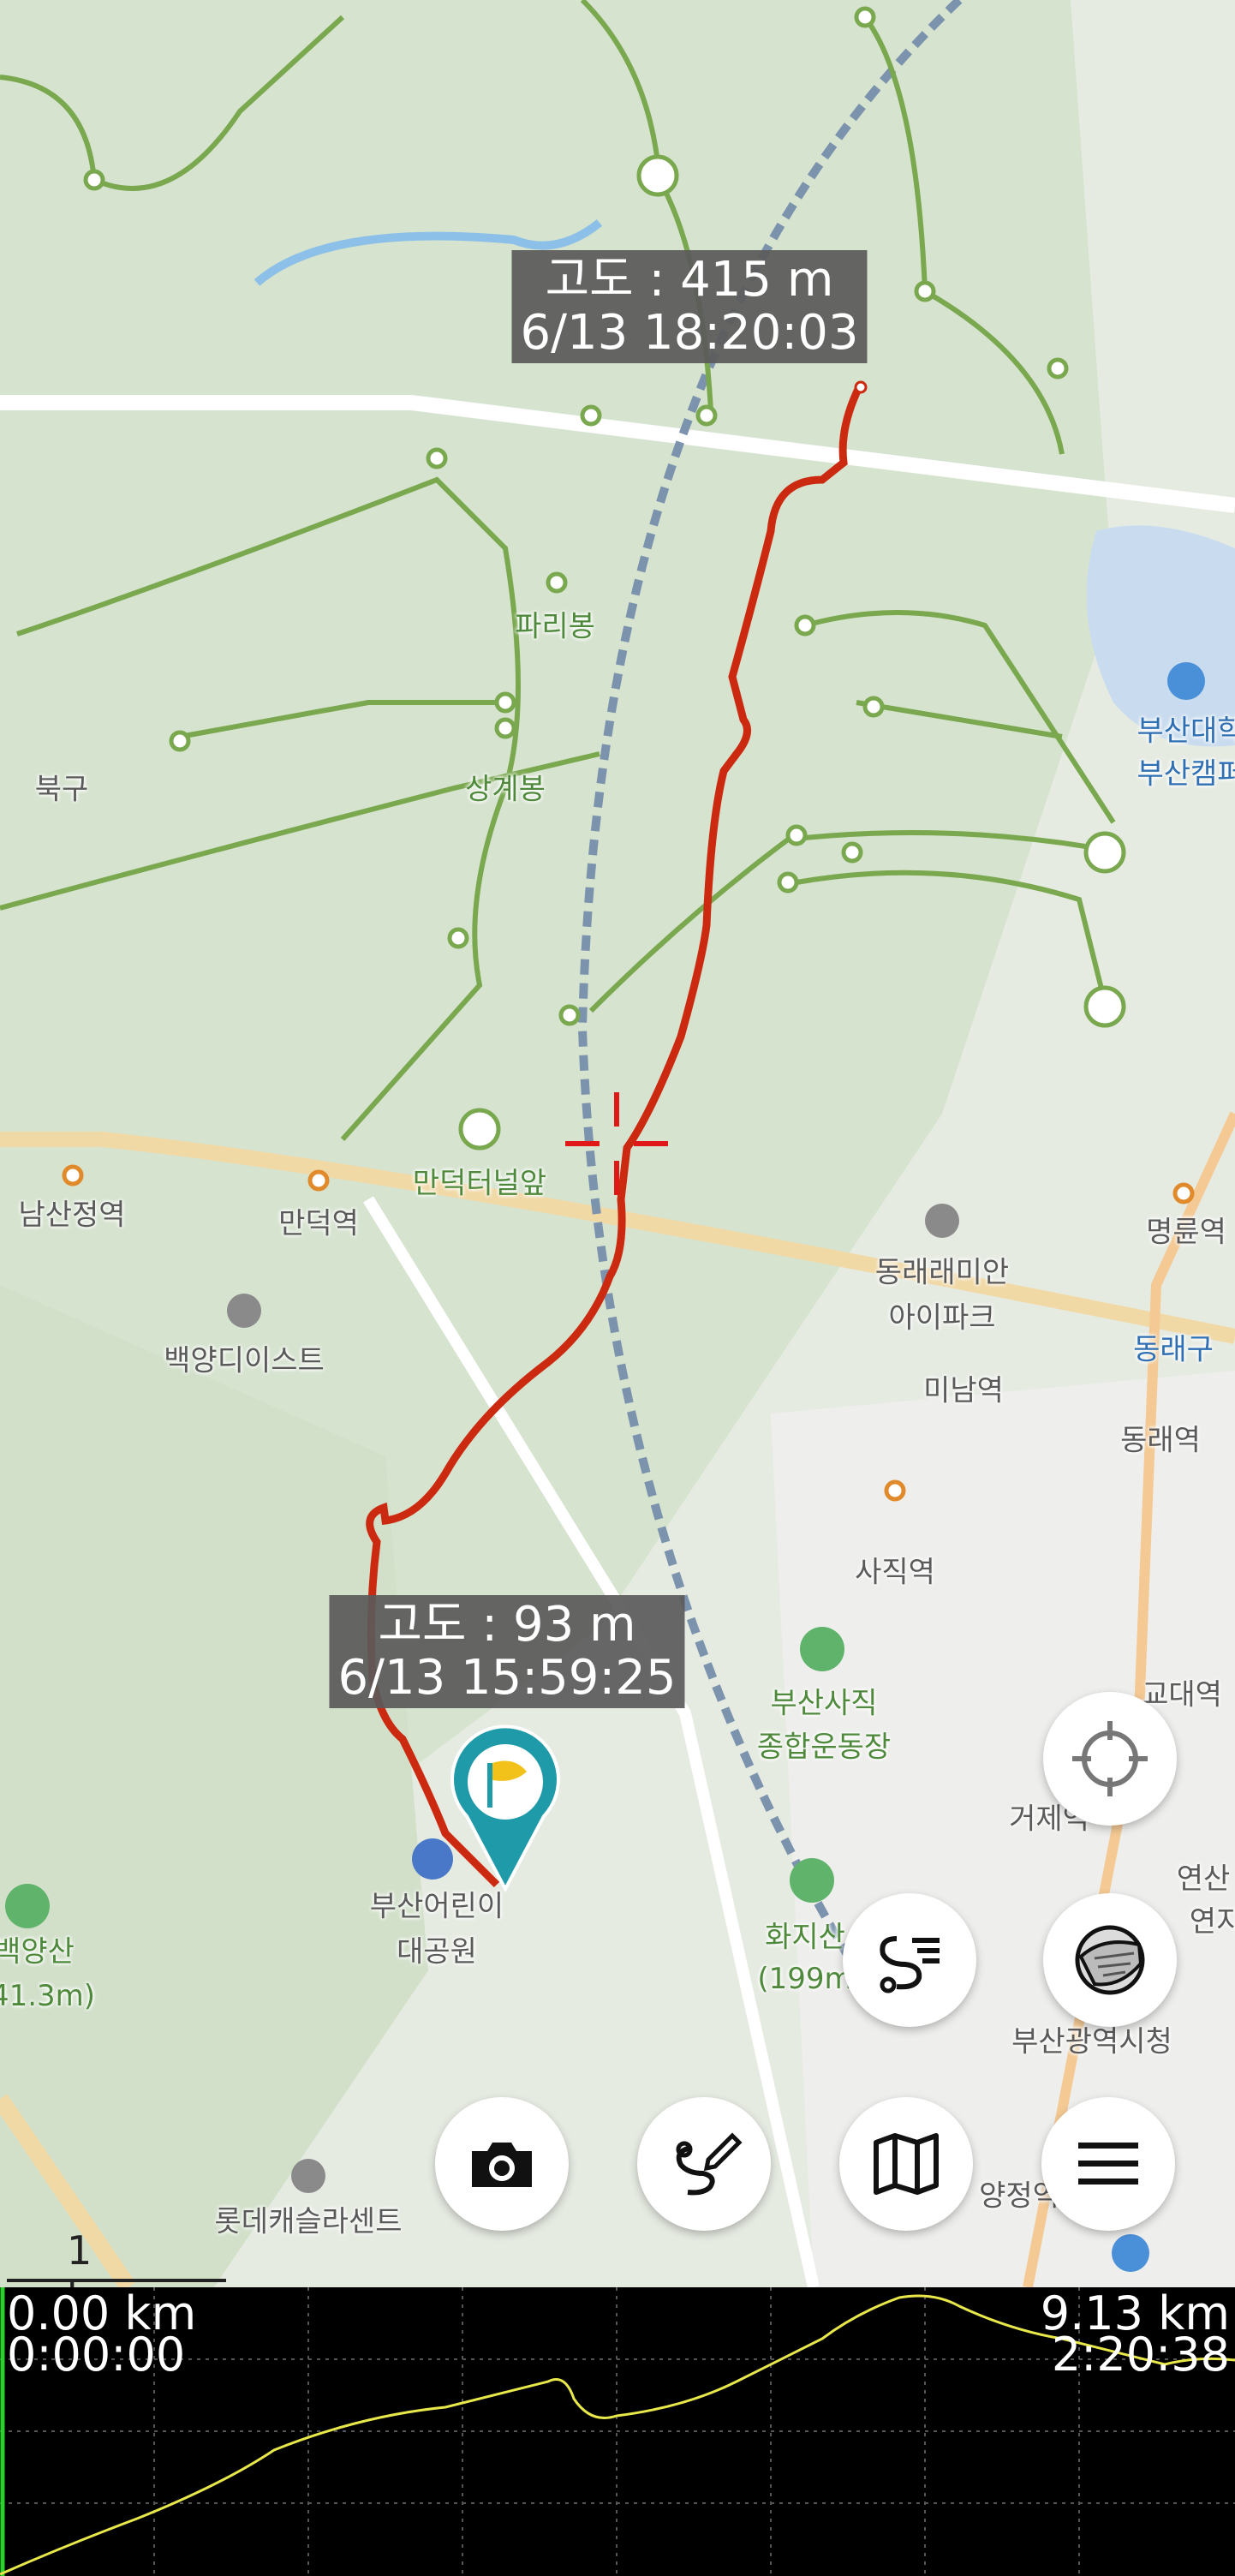 The image size is (1235, 2576). Describe the element at coordinates (1173, 1350) in the screenshot. I see `place-label-dongnaegu: 동래구` at that location.